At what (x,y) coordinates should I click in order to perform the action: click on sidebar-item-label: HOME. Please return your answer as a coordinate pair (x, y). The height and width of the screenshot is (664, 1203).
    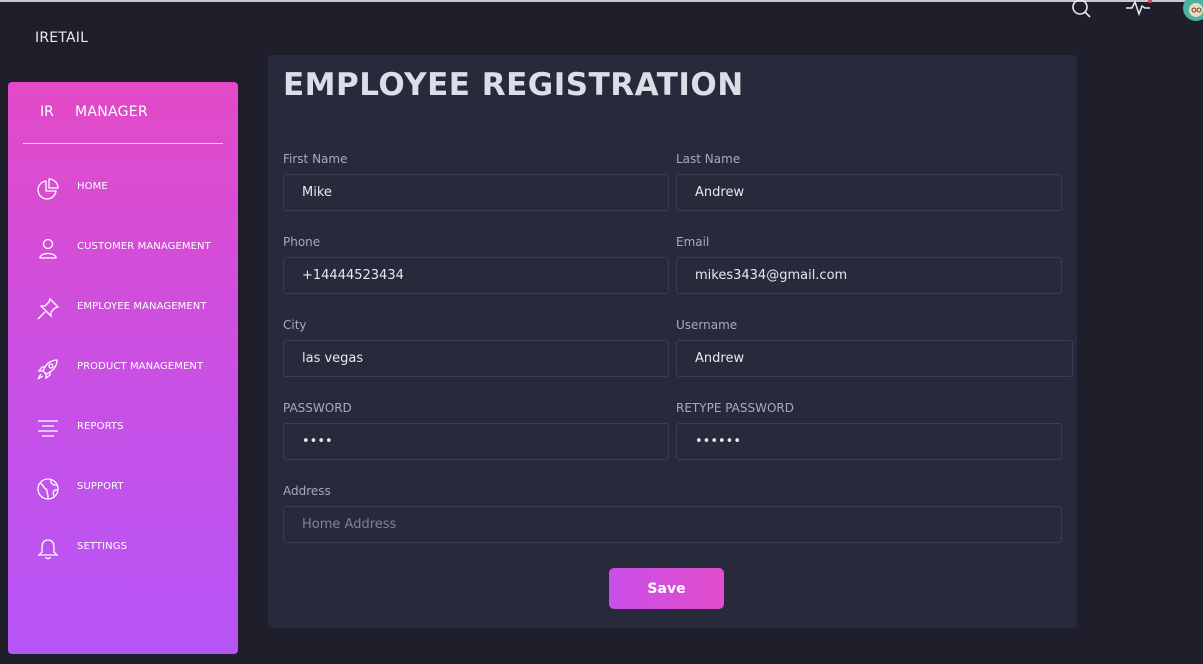
    Looking at the image, I should click on (92, 186).